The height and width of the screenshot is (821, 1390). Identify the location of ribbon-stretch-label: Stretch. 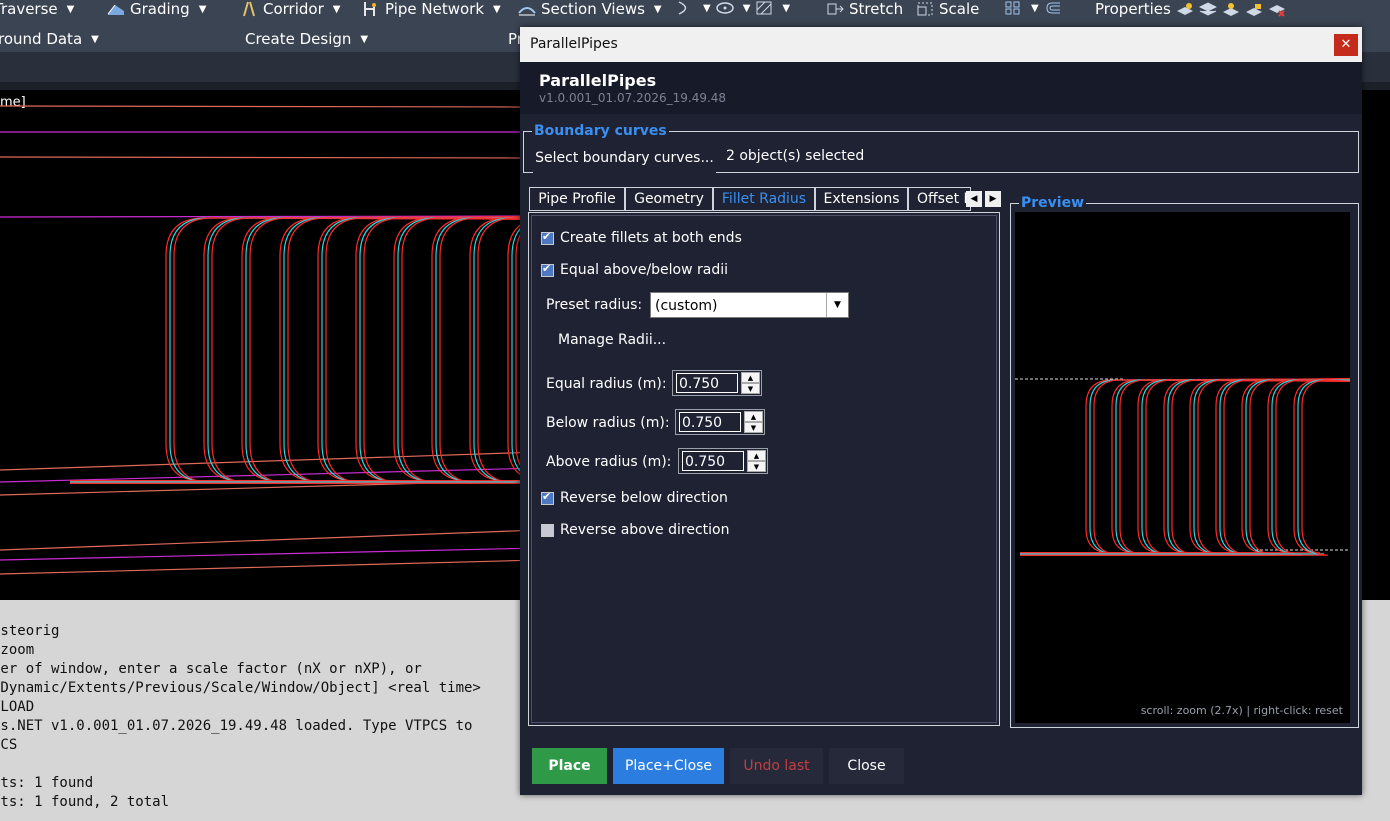
(876, 9).